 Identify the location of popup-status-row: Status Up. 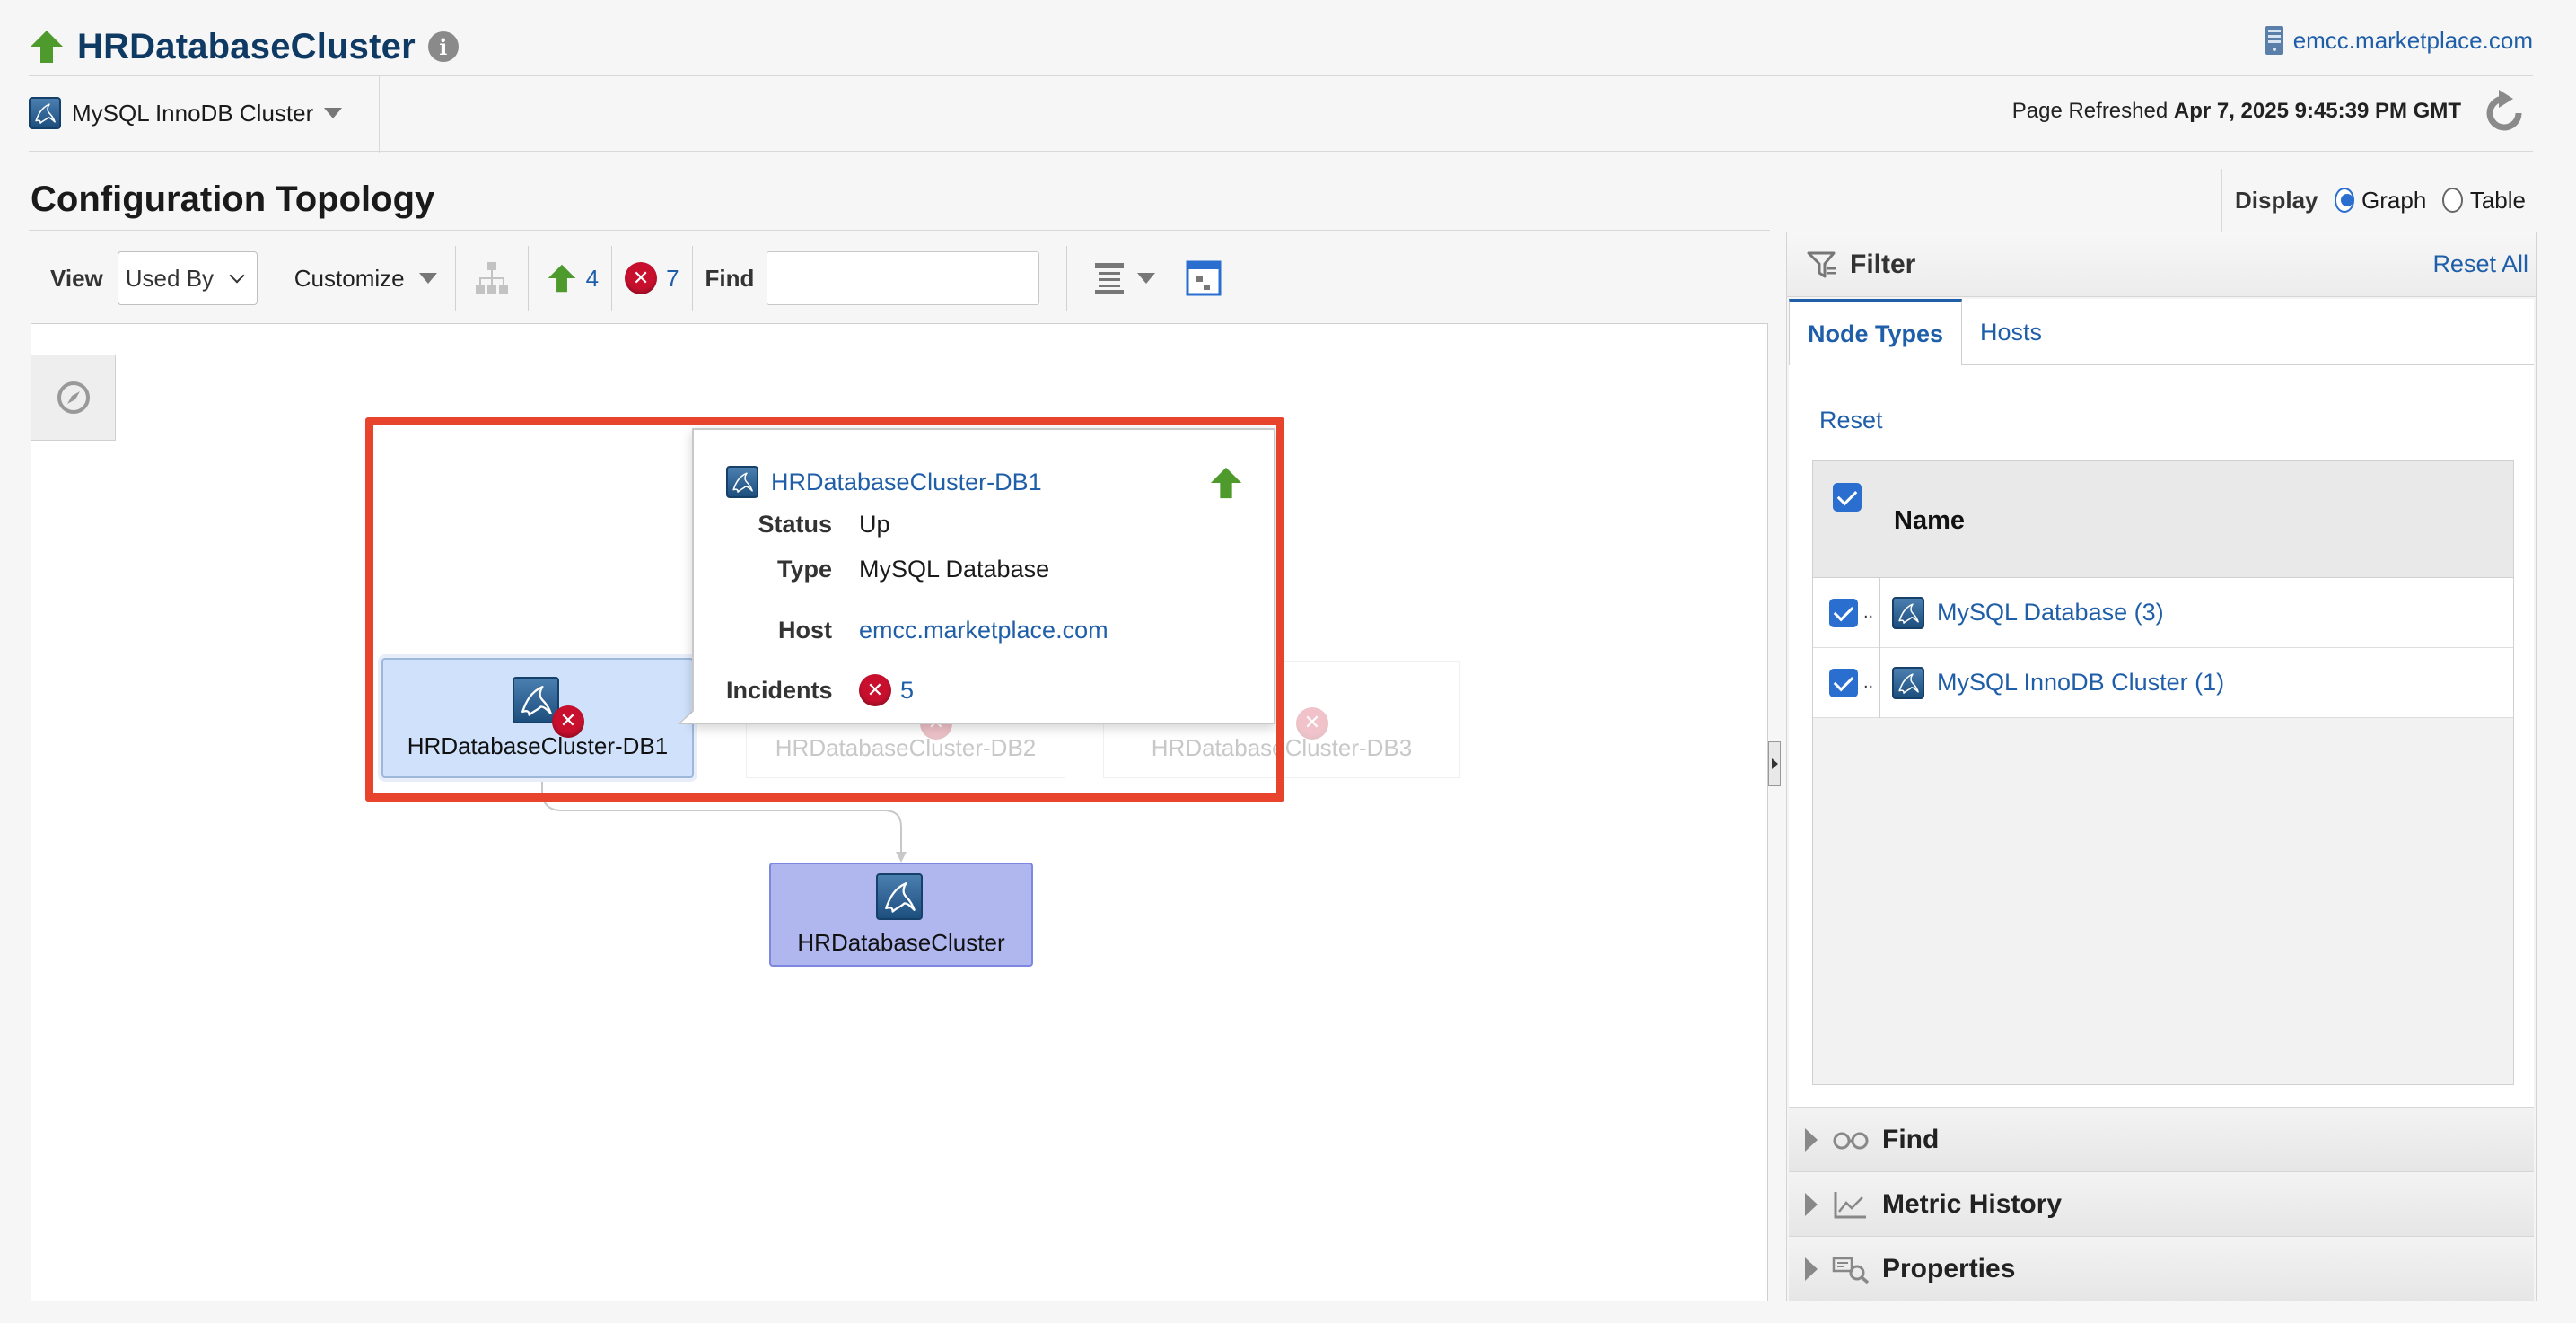
(807, 525).